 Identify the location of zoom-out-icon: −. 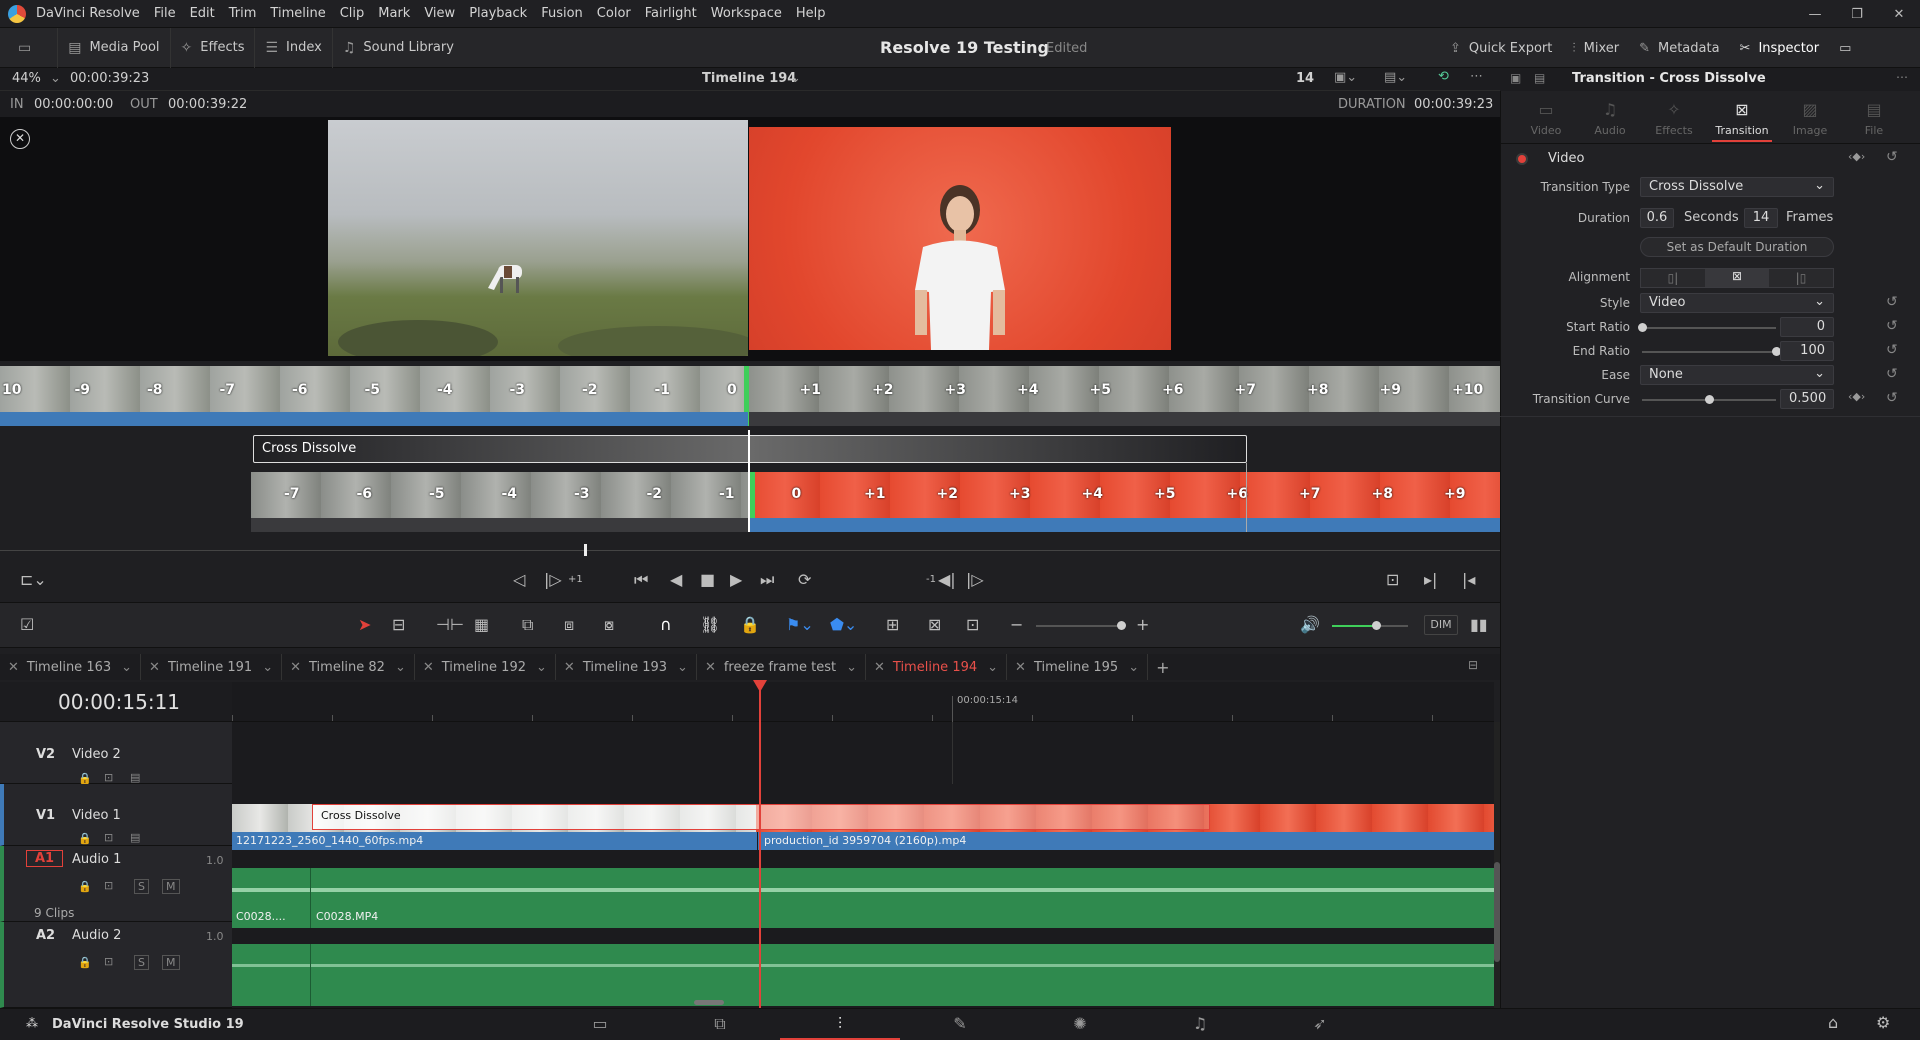
(1016, 624).